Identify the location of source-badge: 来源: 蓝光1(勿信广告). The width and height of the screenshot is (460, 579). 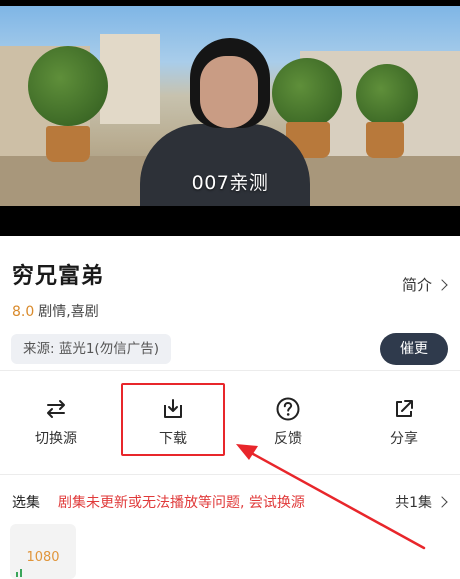
(91, 349).